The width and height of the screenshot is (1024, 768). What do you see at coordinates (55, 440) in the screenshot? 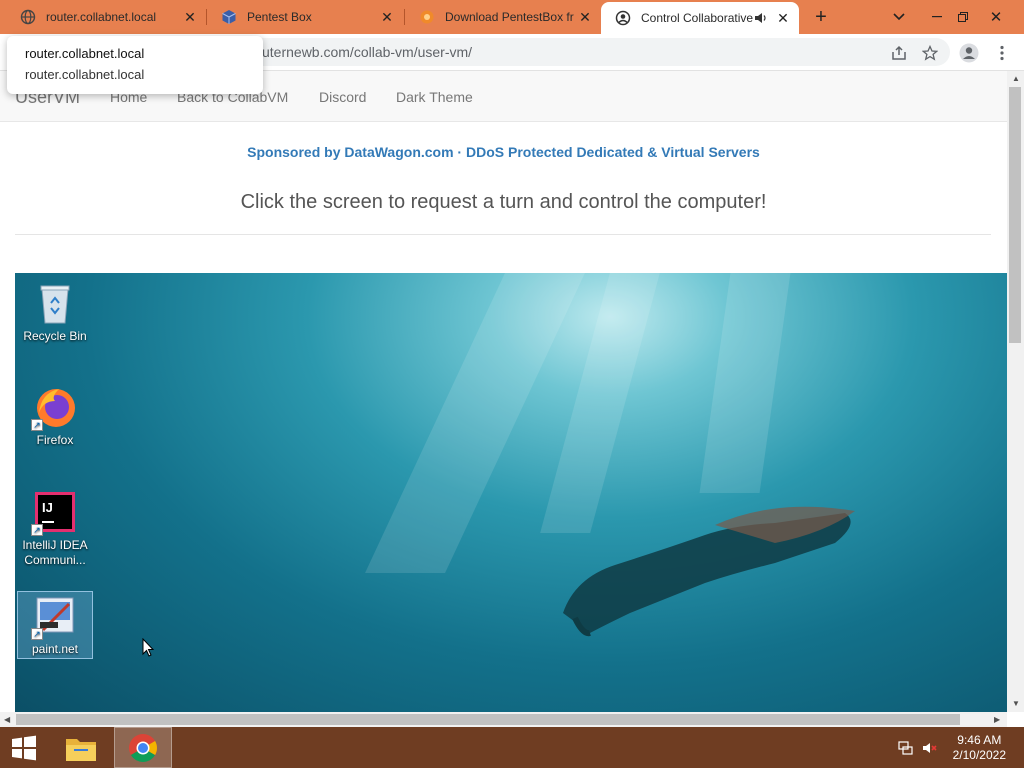
I see `desktop-icon-label: Firefox` at bounding box center [55, 440].